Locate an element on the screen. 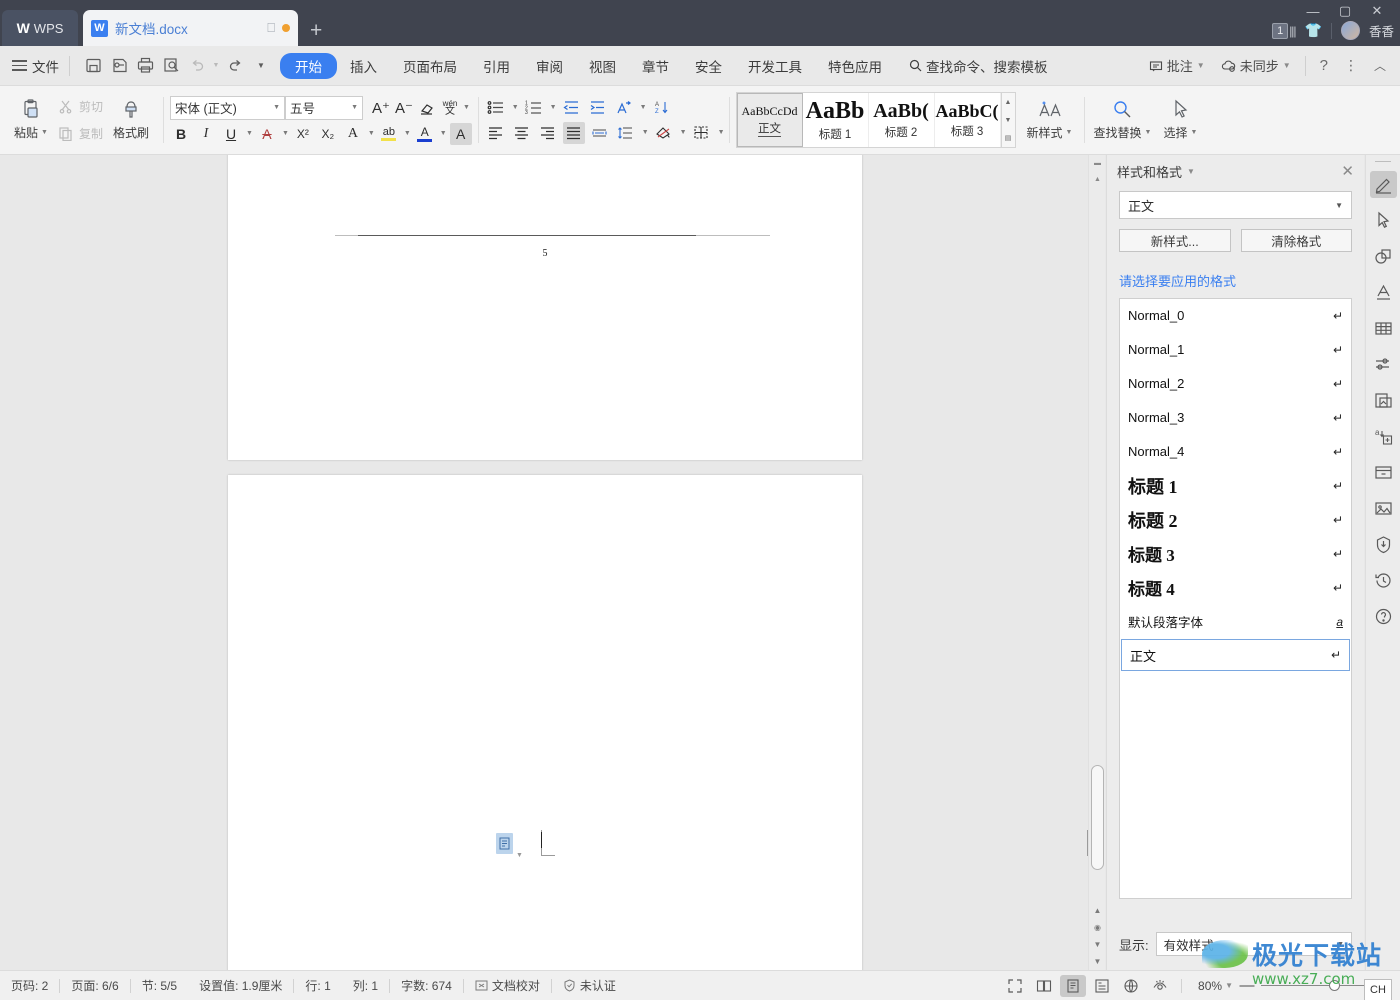 The height and width of the screenshot is (1000, 1400). style-gallery-scrollbar: ▲ ▼ ▤ is located at coordinates (1007, 120).